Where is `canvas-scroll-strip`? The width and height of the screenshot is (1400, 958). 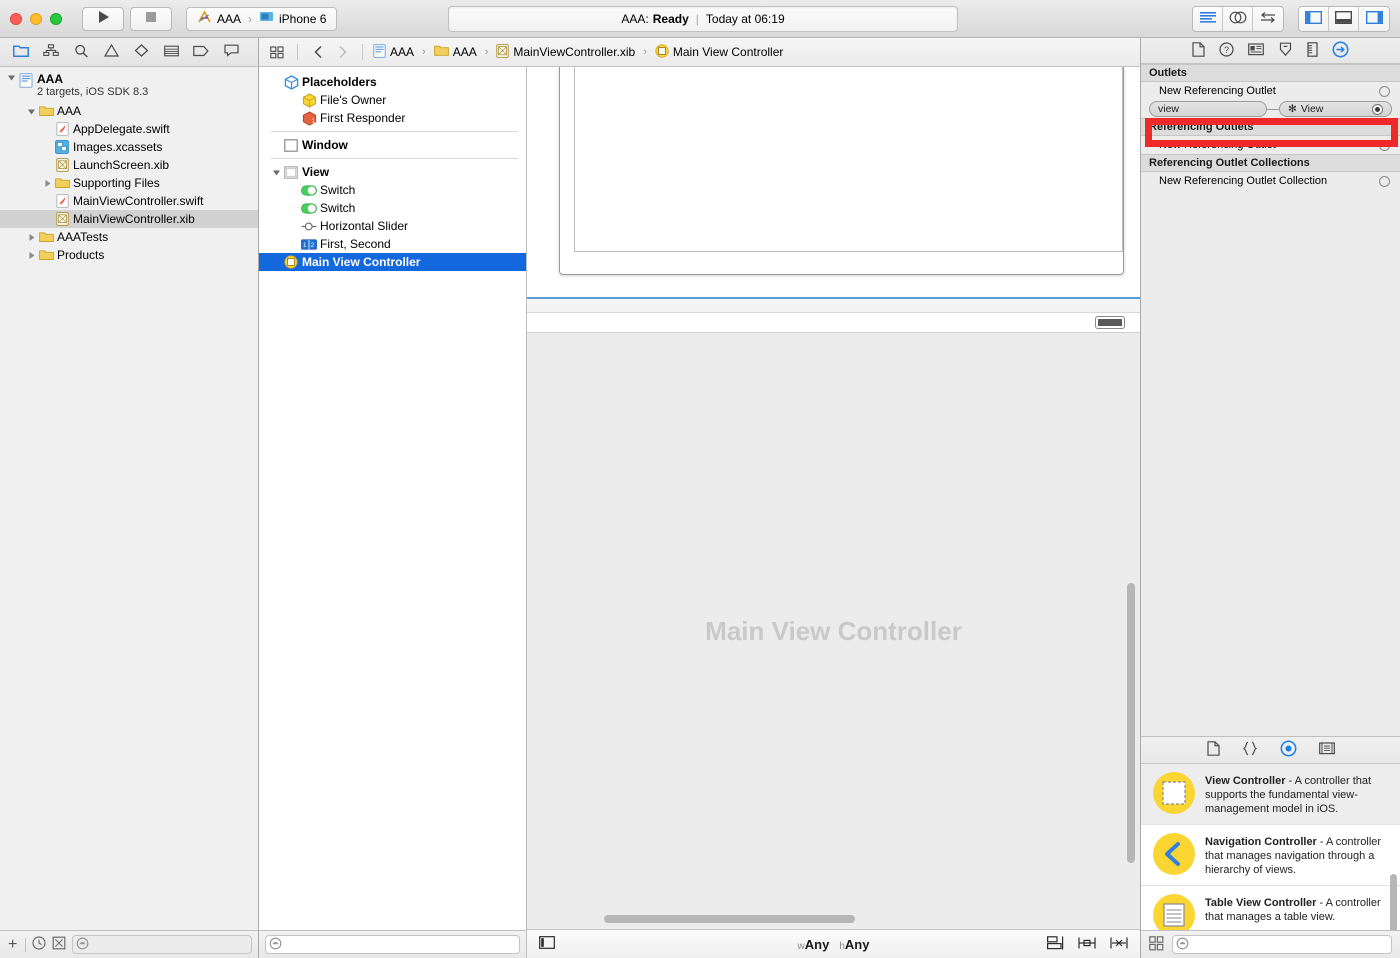 canvas-scroll-strip is located at coordinates (833, 323).